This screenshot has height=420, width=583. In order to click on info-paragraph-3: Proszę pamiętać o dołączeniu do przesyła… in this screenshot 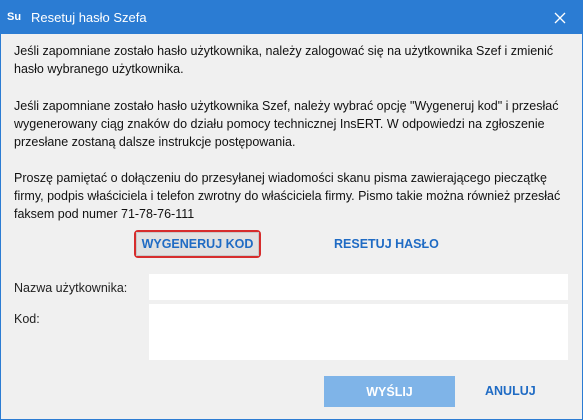, I will do `click(287, 196)`.